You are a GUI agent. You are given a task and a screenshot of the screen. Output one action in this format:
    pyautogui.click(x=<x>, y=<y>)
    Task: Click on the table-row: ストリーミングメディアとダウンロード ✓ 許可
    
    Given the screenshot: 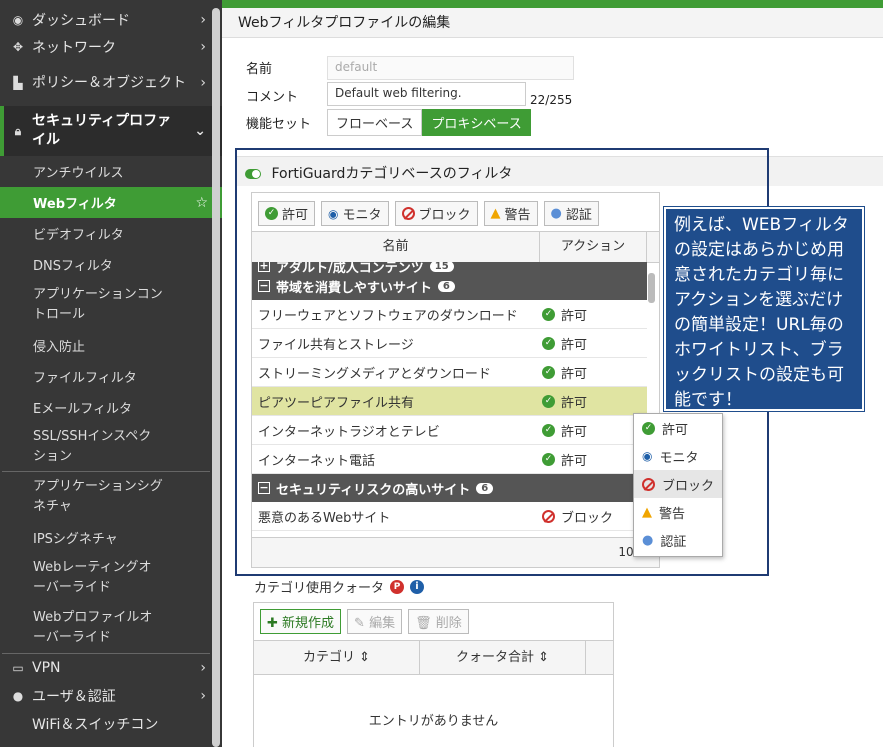 What is the action you would take?
    pyautogui.click(x=449, y=372)
    